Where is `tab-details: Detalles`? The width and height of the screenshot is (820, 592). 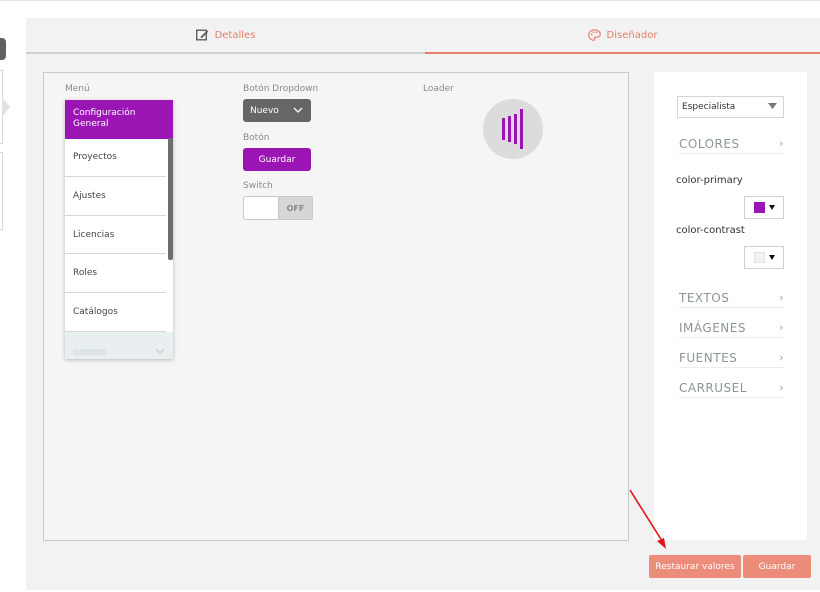
tab-details: Detalles is located at coordinates (225, 36).